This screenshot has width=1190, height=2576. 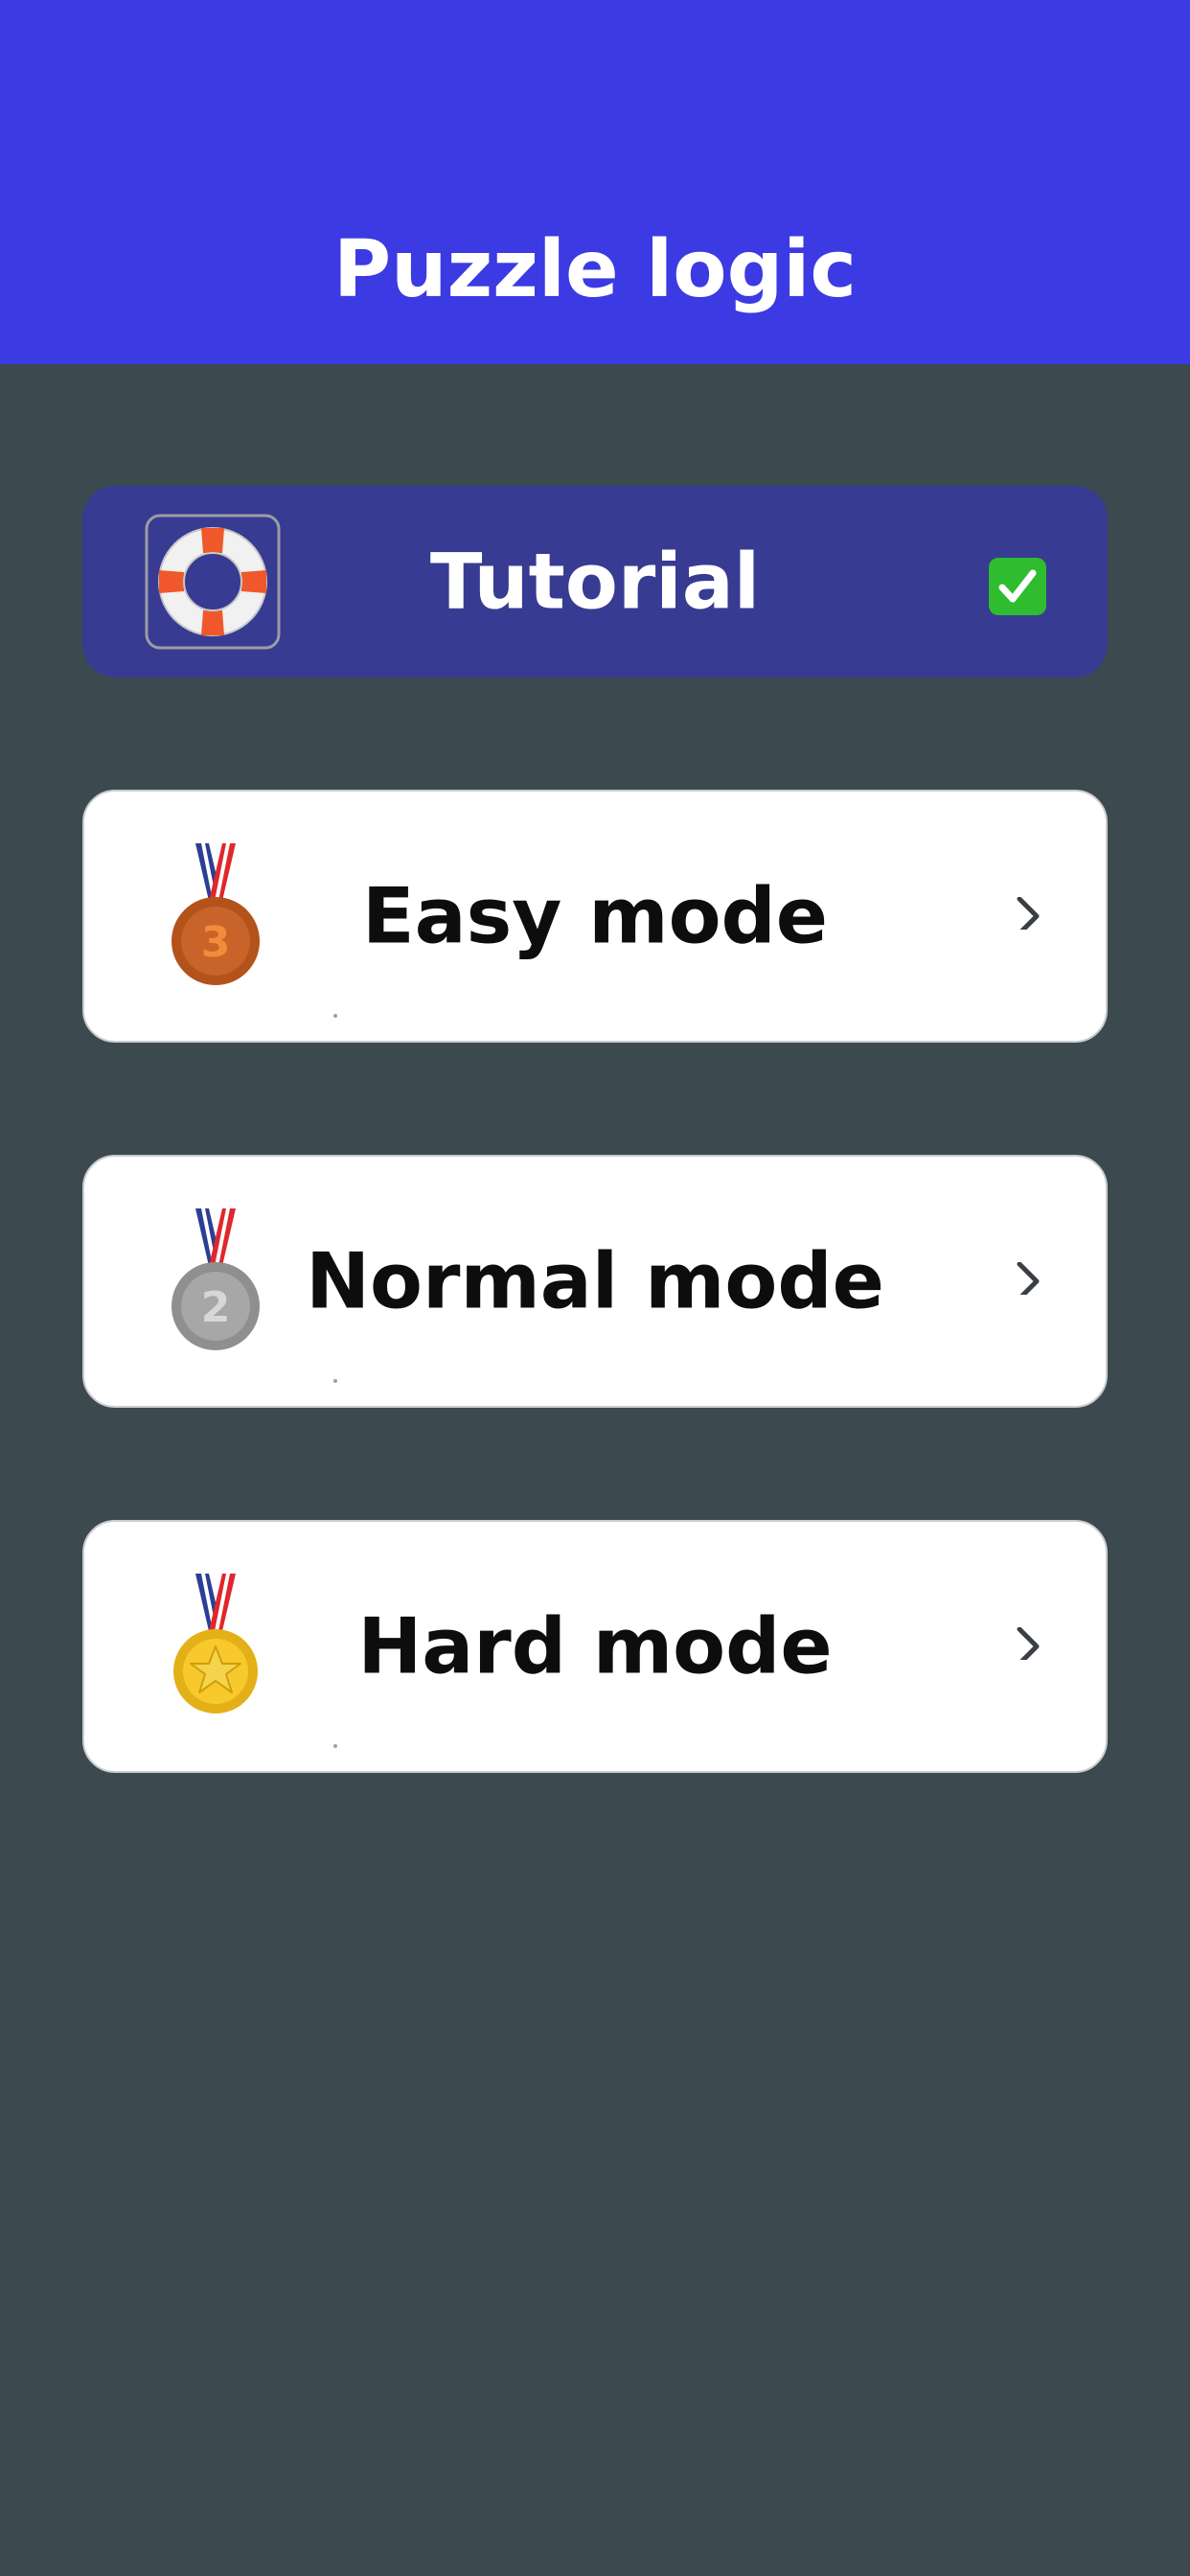 I want to click on app-header: Puzzle logic, so click(x=595, y=182).